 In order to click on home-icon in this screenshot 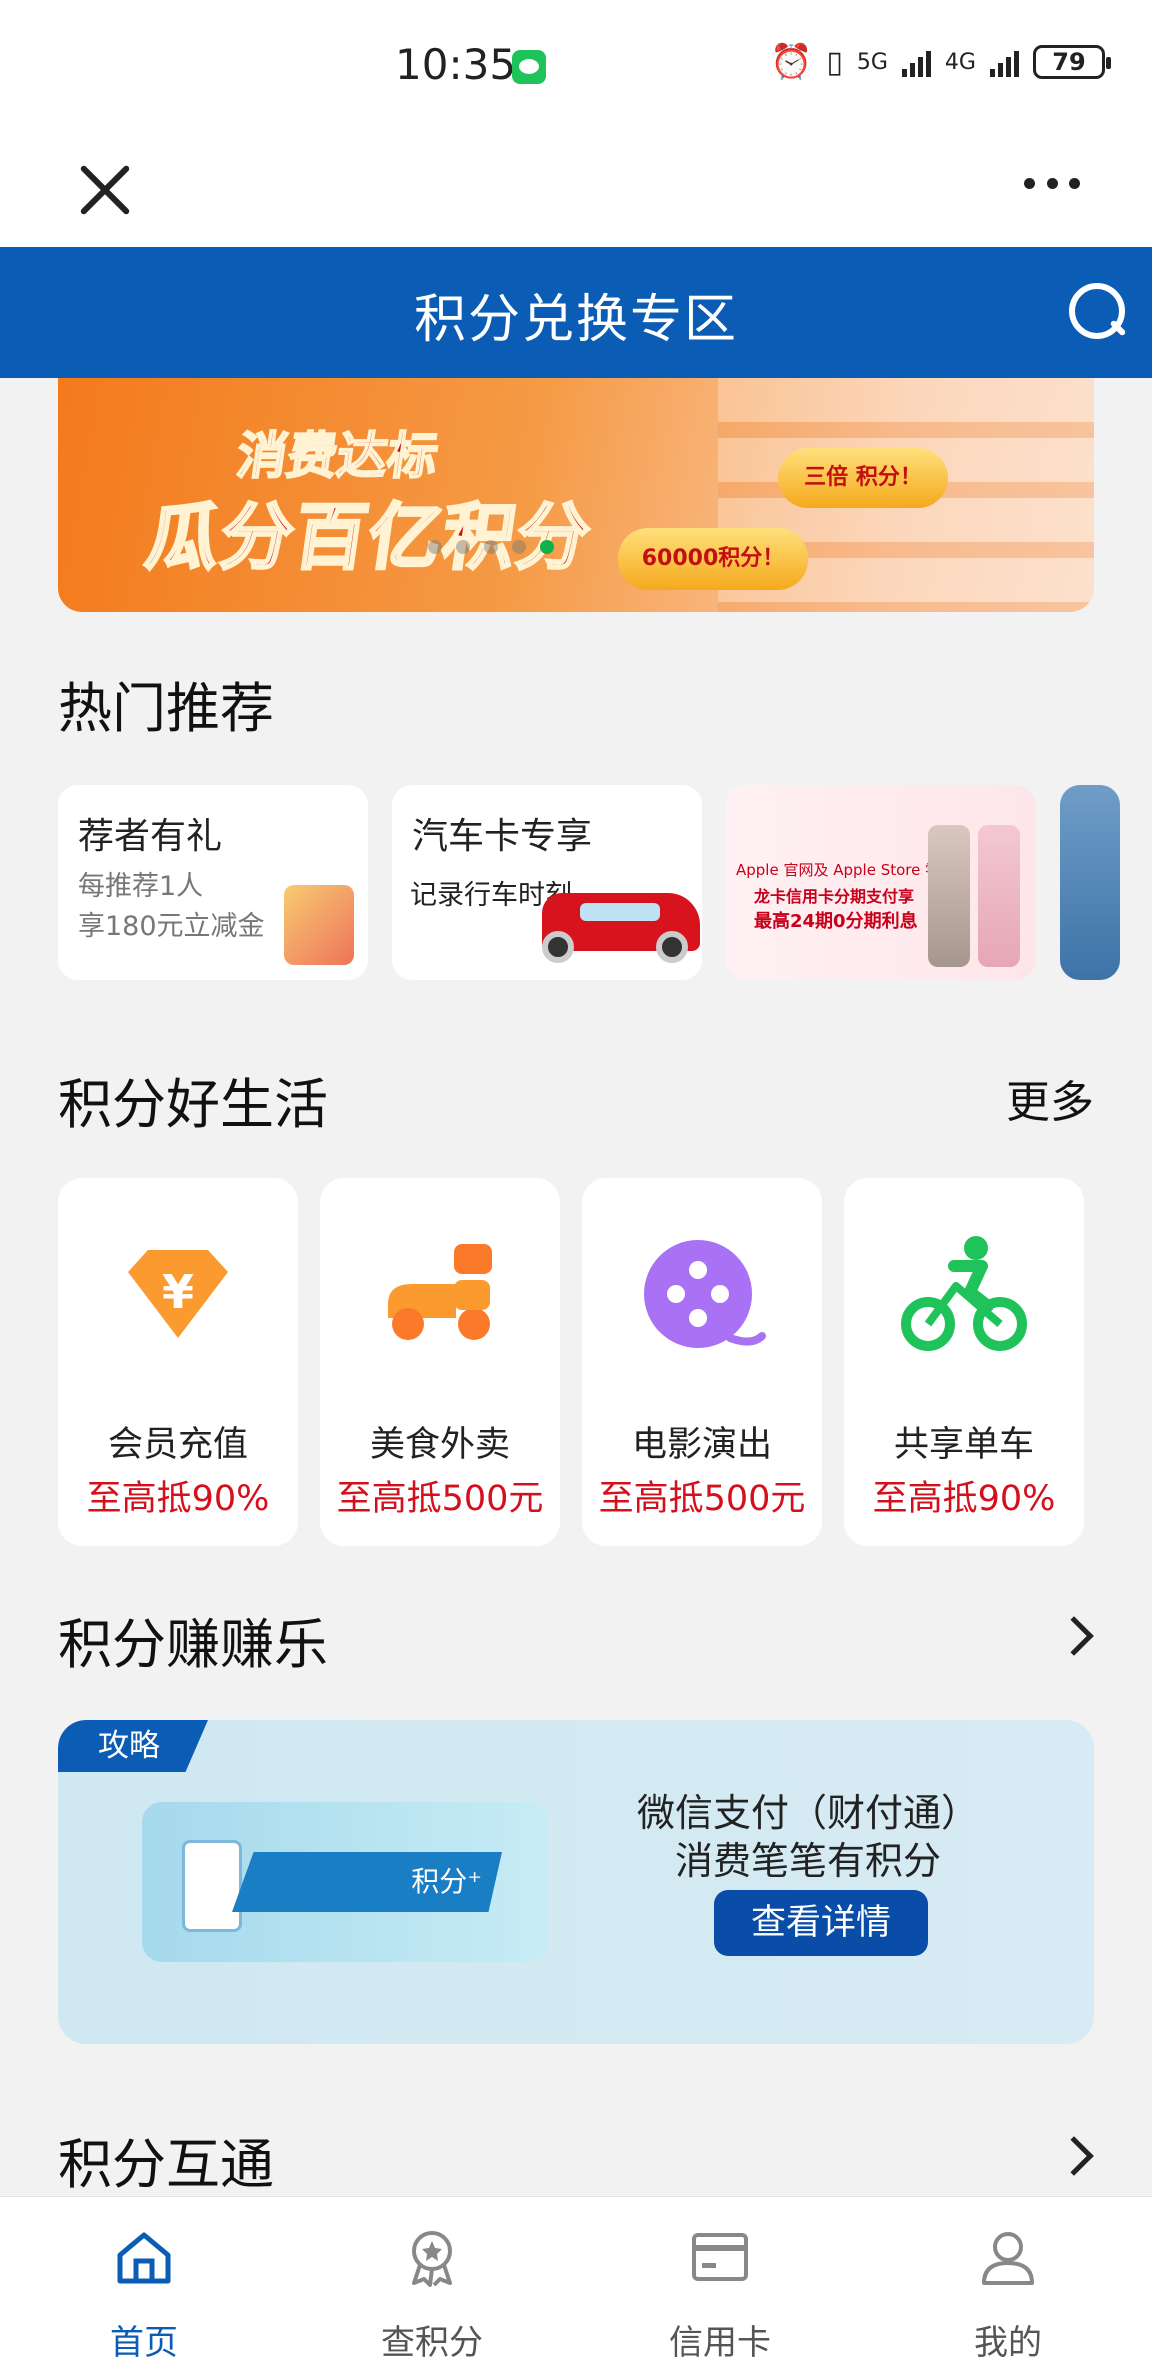, I will do `click(144, 2258)`.